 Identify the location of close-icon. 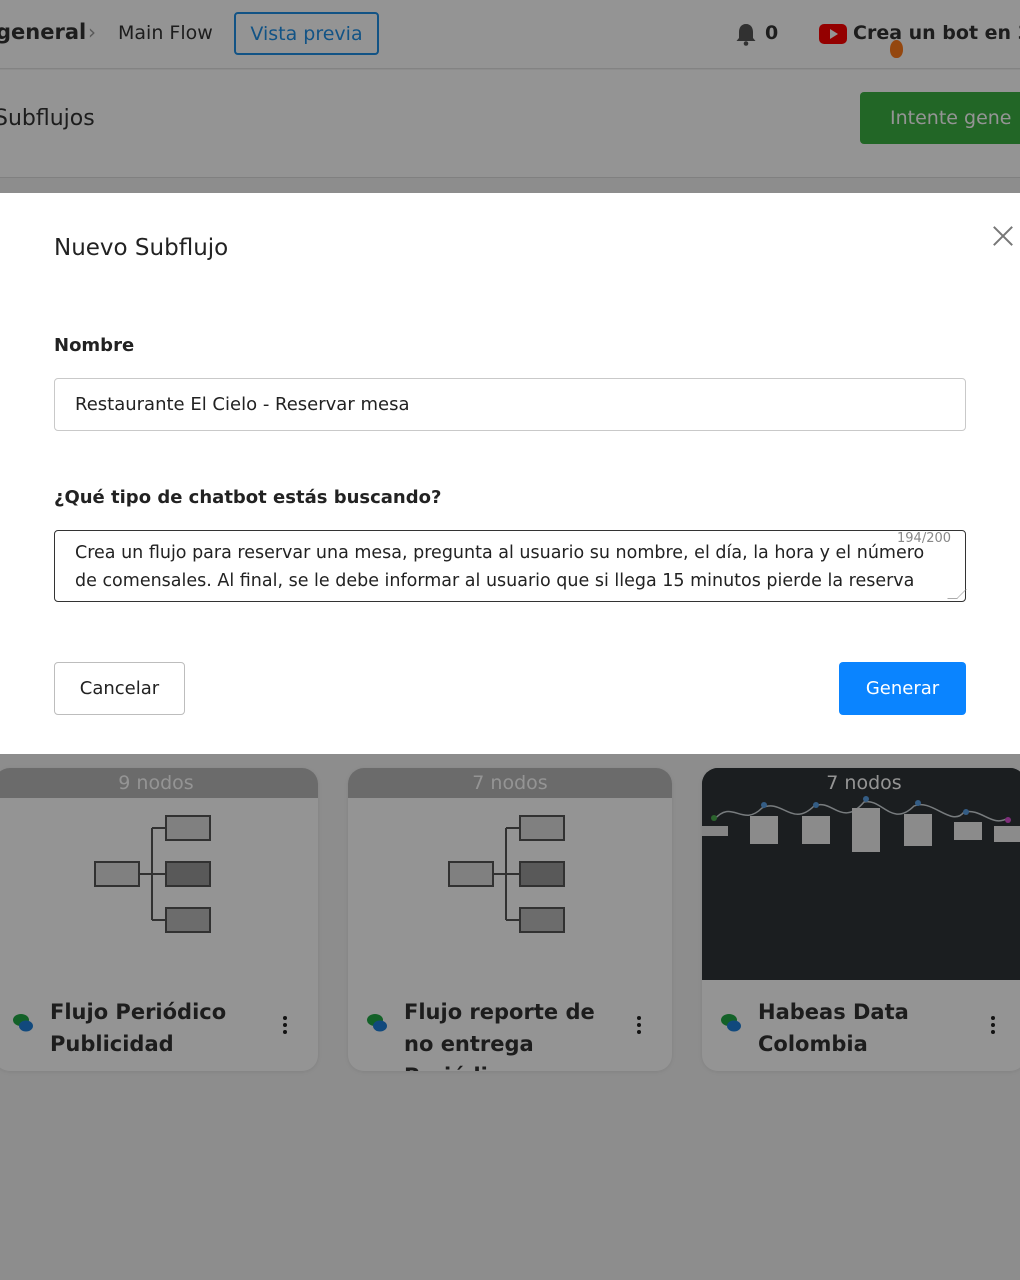
(1003, 236).